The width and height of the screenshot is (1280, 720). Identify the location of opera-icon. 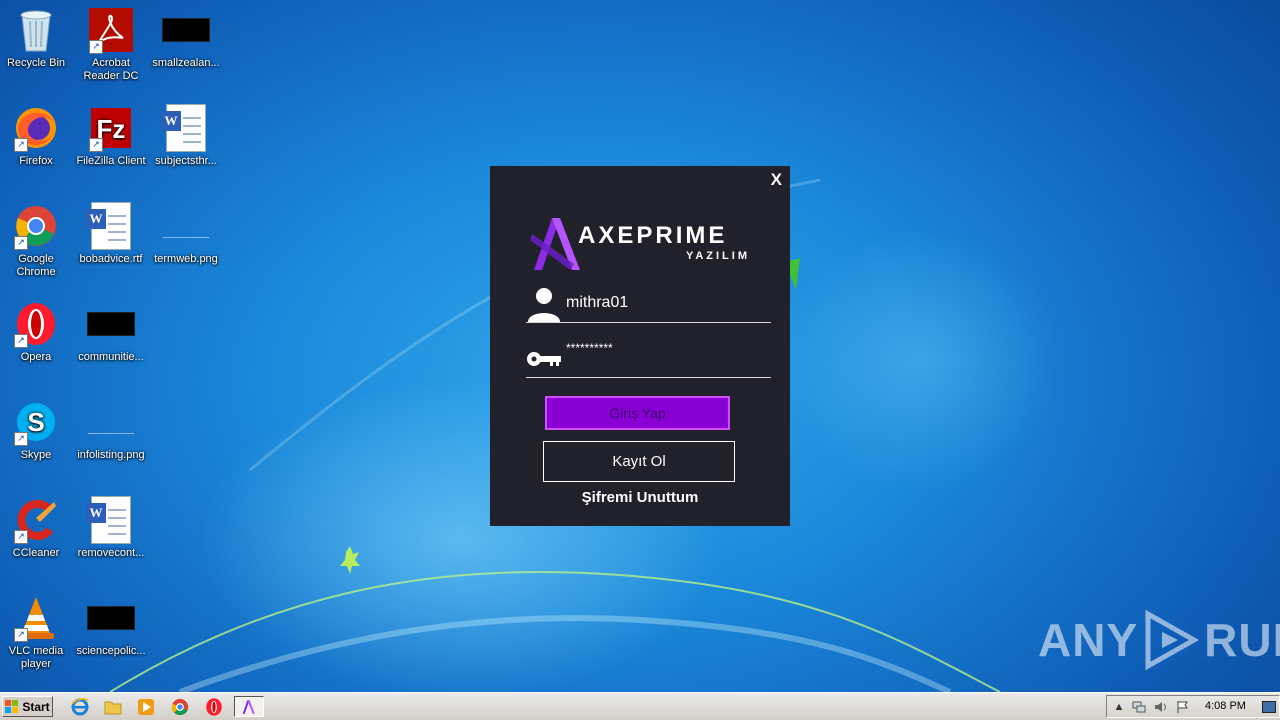
(214, 707).